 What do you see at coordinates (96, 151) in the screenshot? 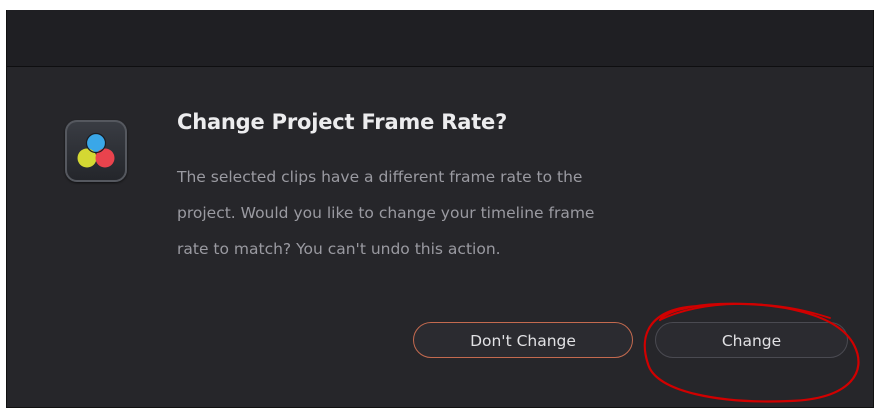
I see `davinci-resolve-icon` at bounding box center [96, 151].